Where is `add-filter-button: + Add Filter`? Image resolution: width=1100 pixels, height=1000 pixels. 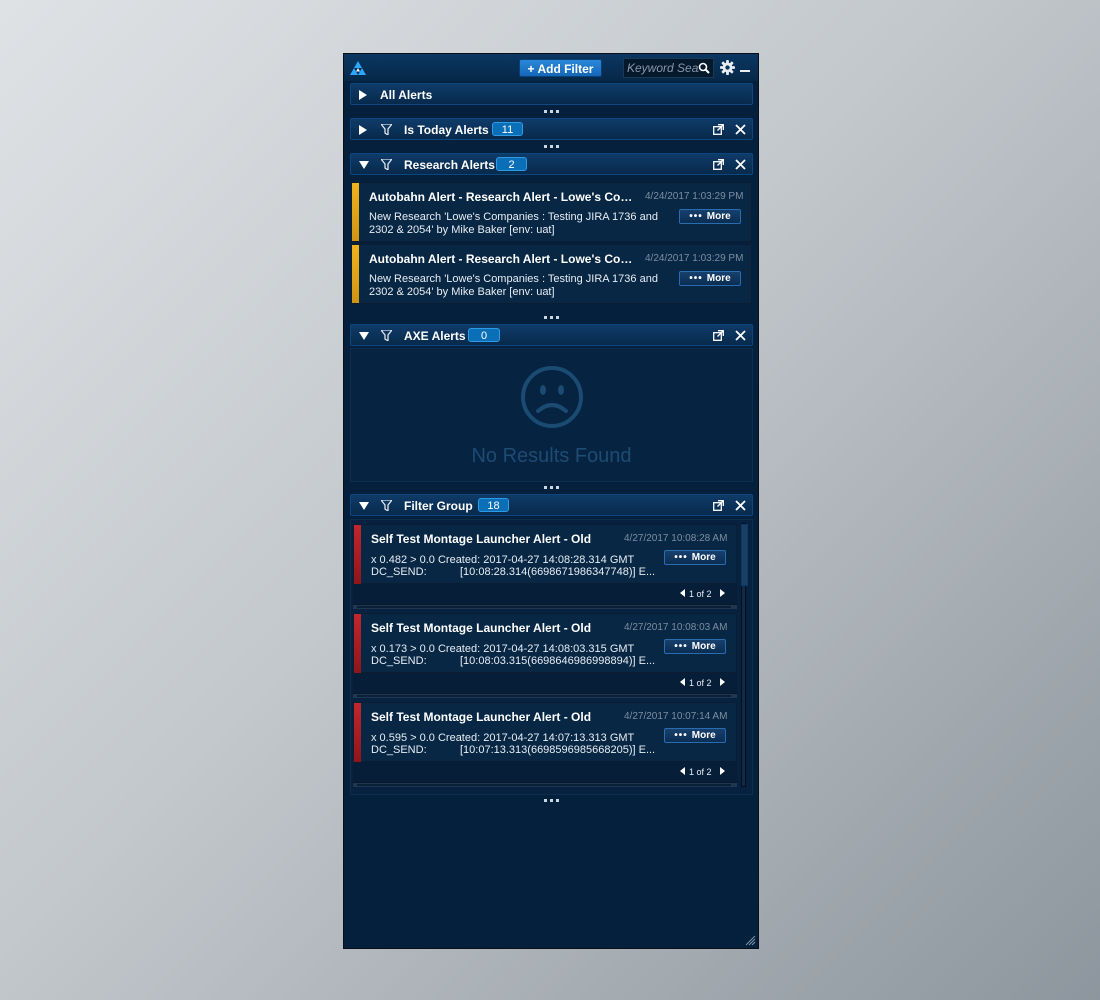 add-filter-button: + Add Filter is located at coordinates (560, 68).